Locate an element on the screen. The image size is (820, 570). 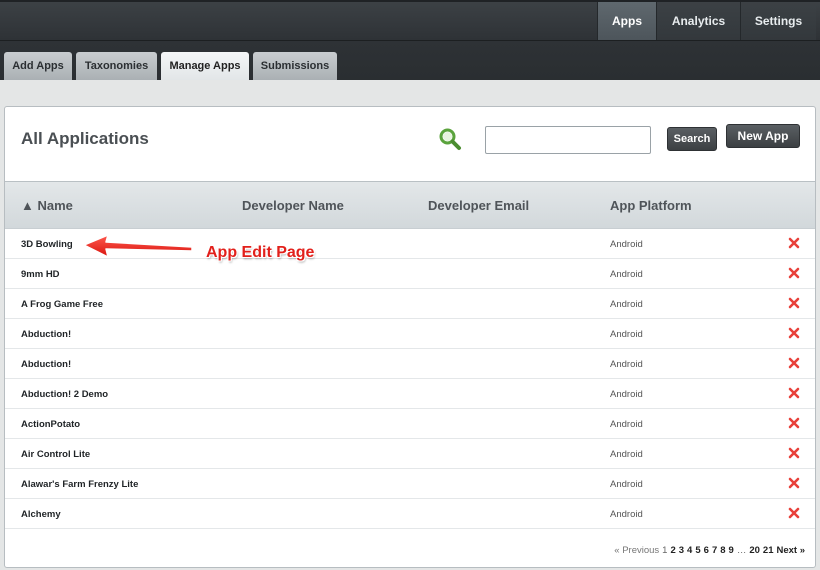
nav-item-settings: Settings is located at coordinates (778, 21).